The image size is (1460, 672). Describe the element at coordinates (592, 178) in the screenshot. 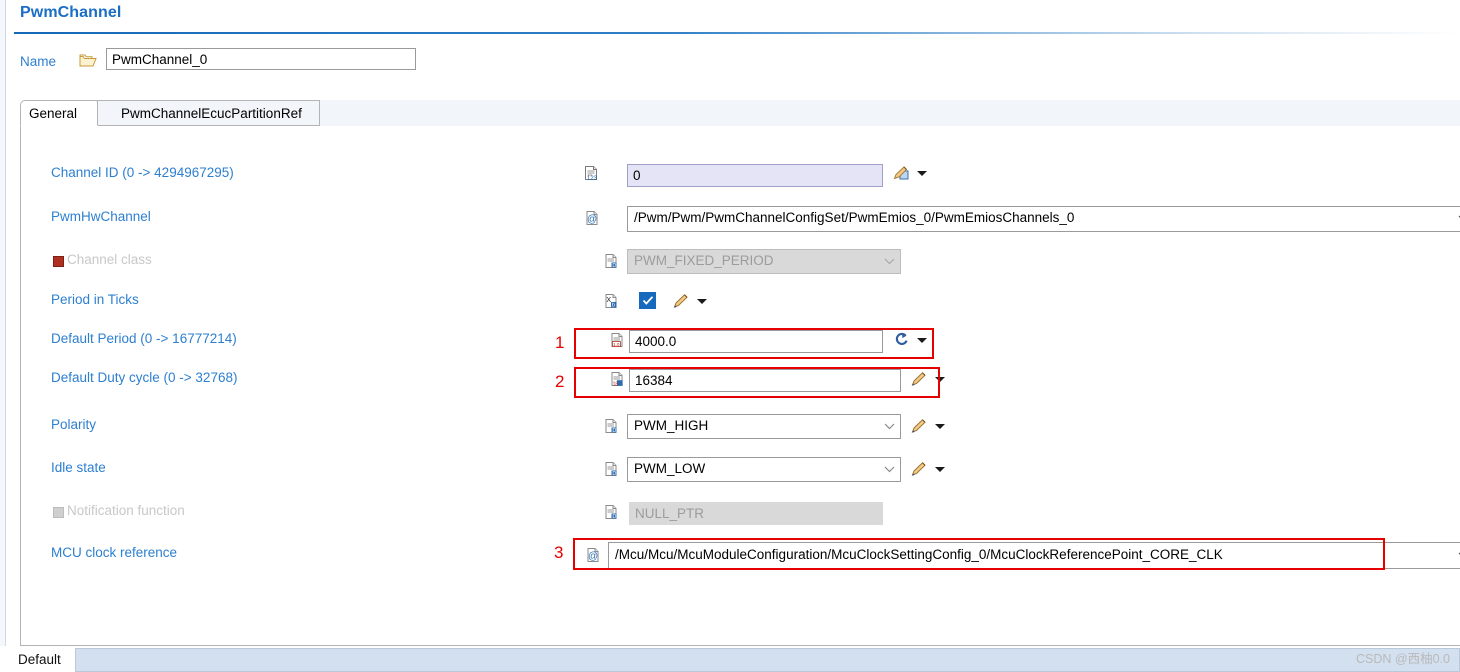

I see `svg-text: 123` at that location.